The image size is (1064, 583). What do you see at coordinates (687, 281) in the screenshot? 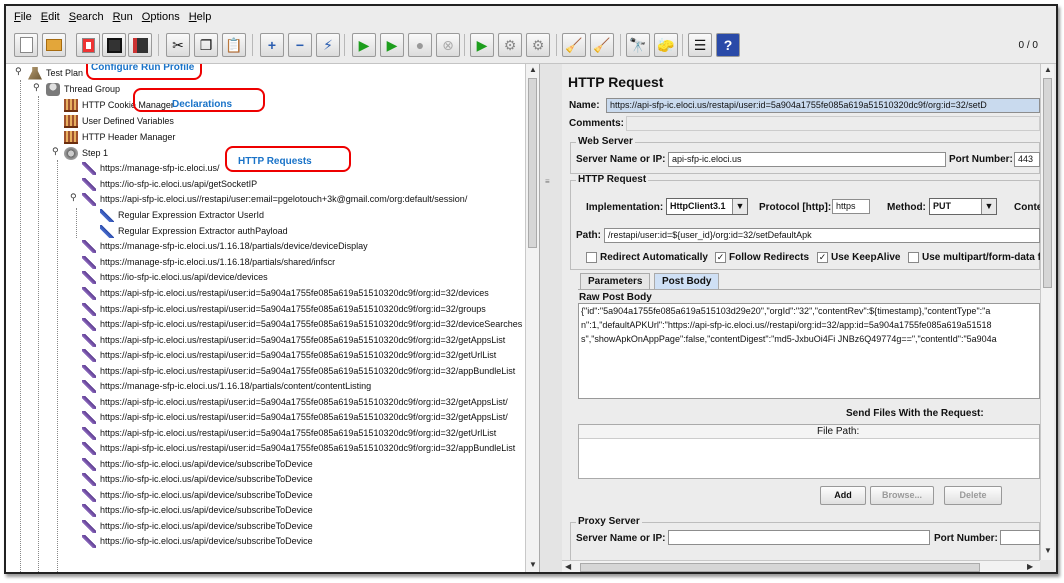
I see `tab-post-body: Post Body` at bounding box center [687, 281].